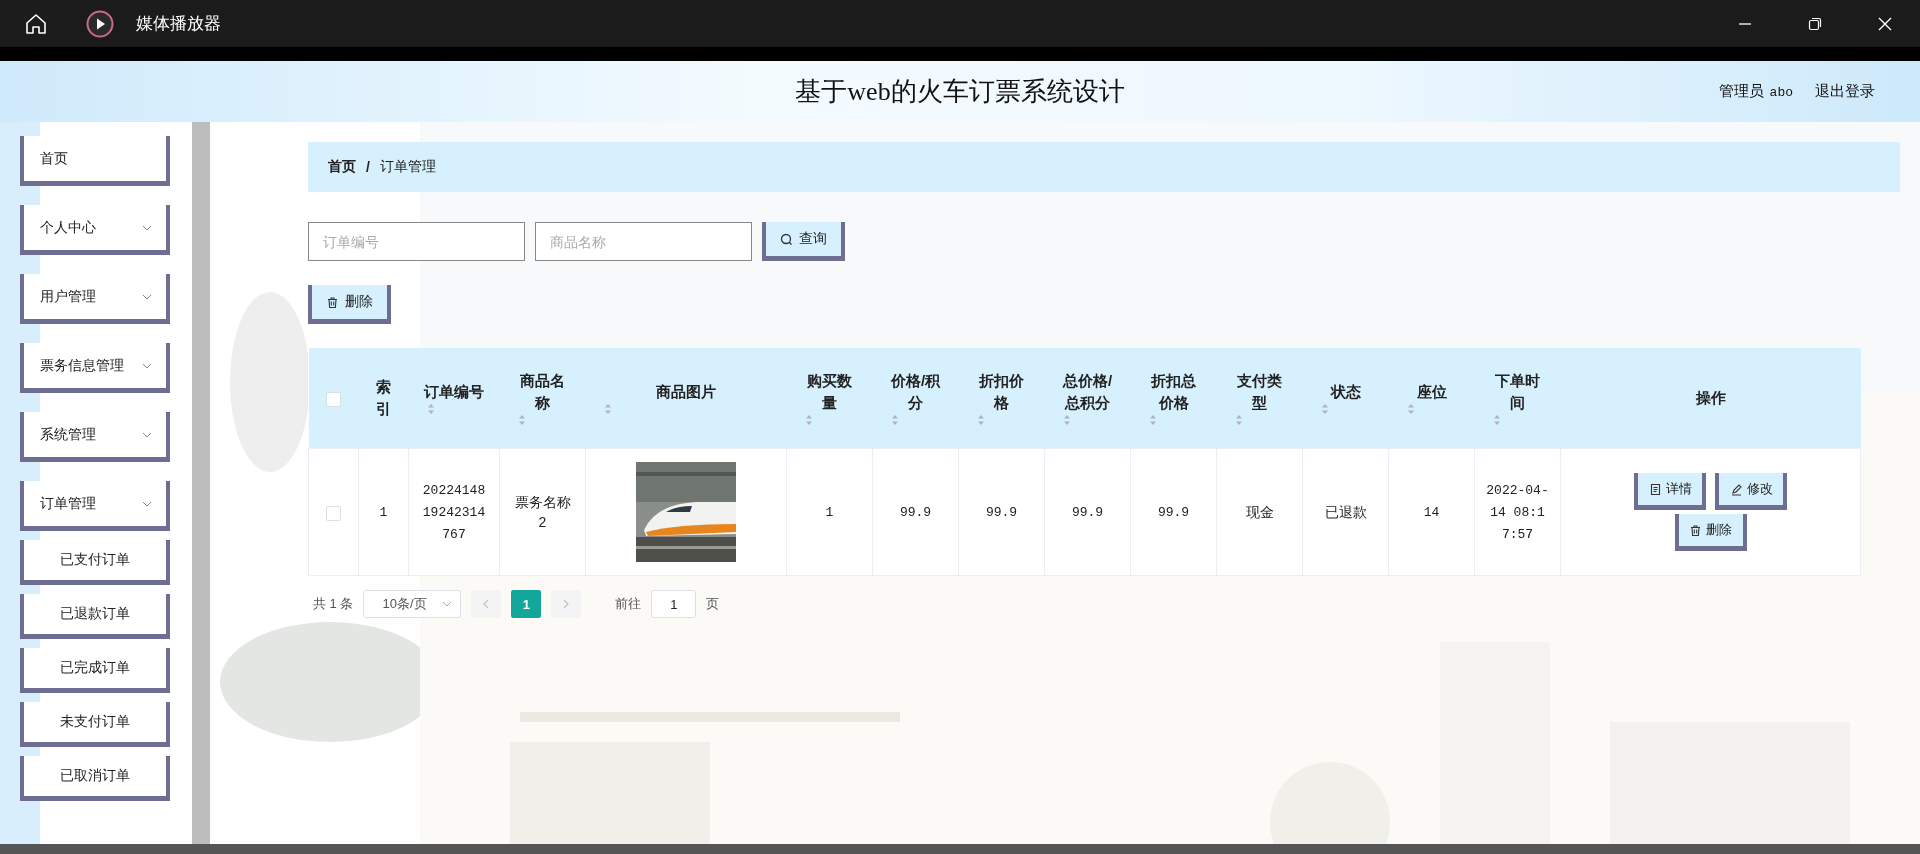  What do you see at coordinates (1885, 23) in the screenshot?
I see `close-icon` at bounding box center [1885, 23].